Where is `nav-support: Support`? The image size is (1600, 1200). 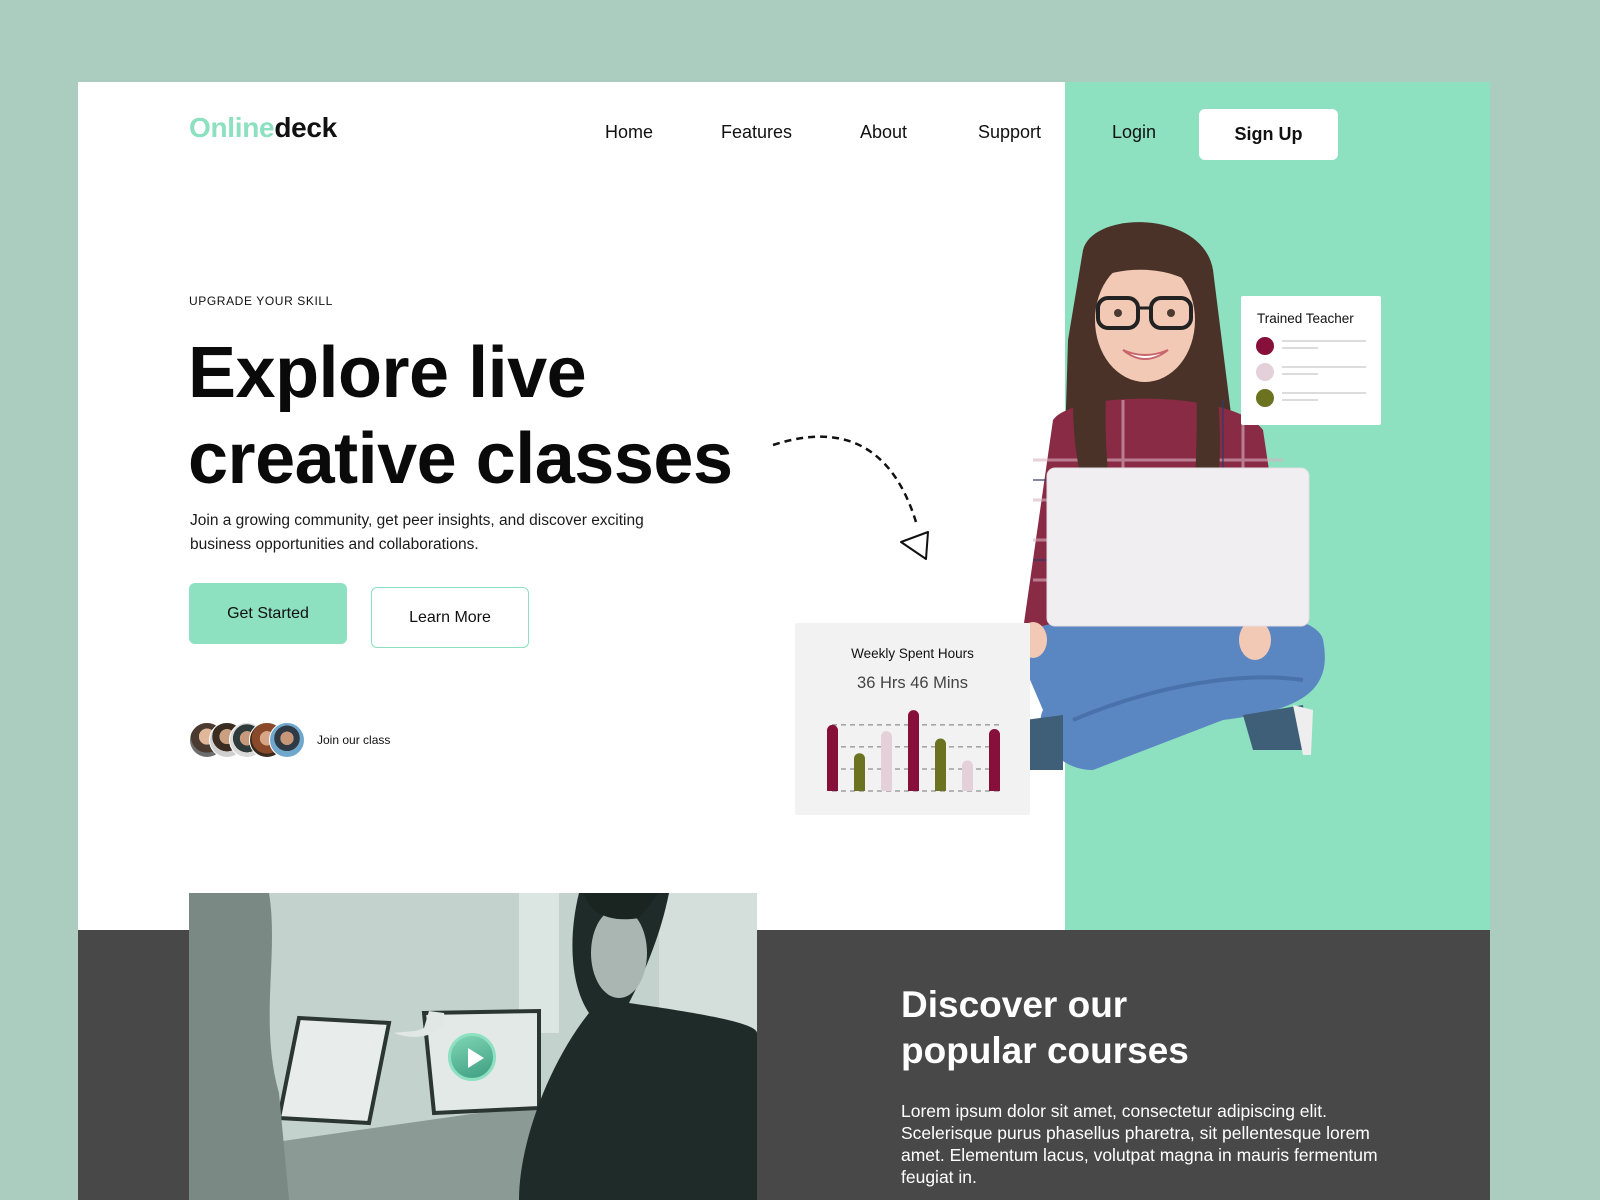 nav-support: Support is located at coordinates (1009, 132).